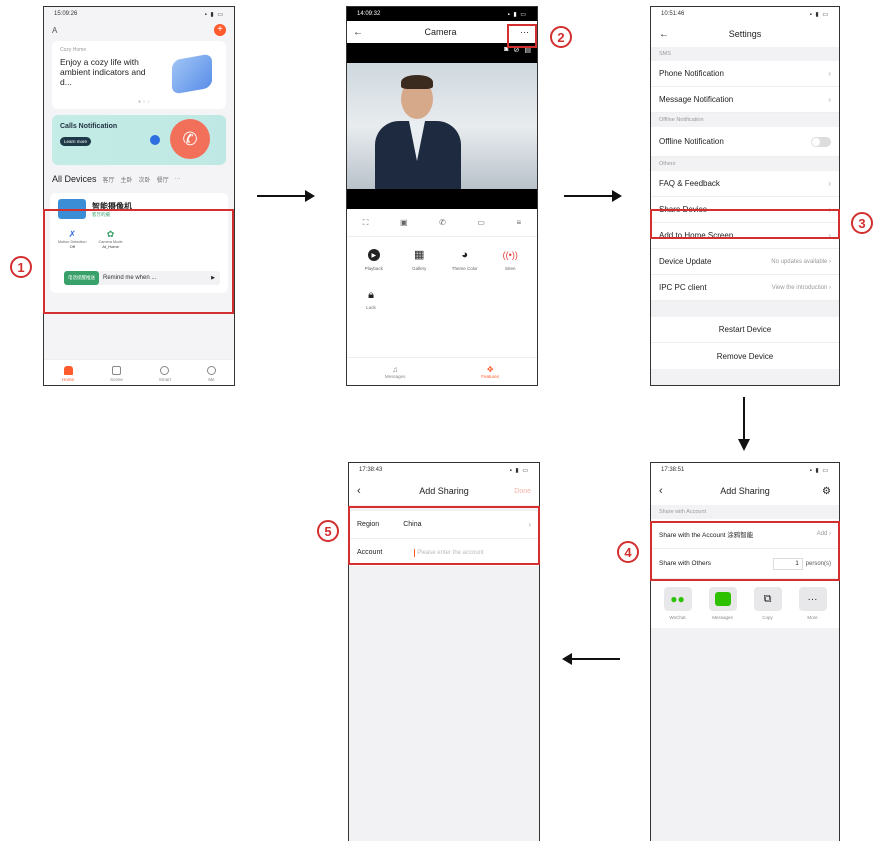  What do you see at coordinates (745, 224) in the screenshot?
I see `highlight-share-device` at bounding box center [745, 224].